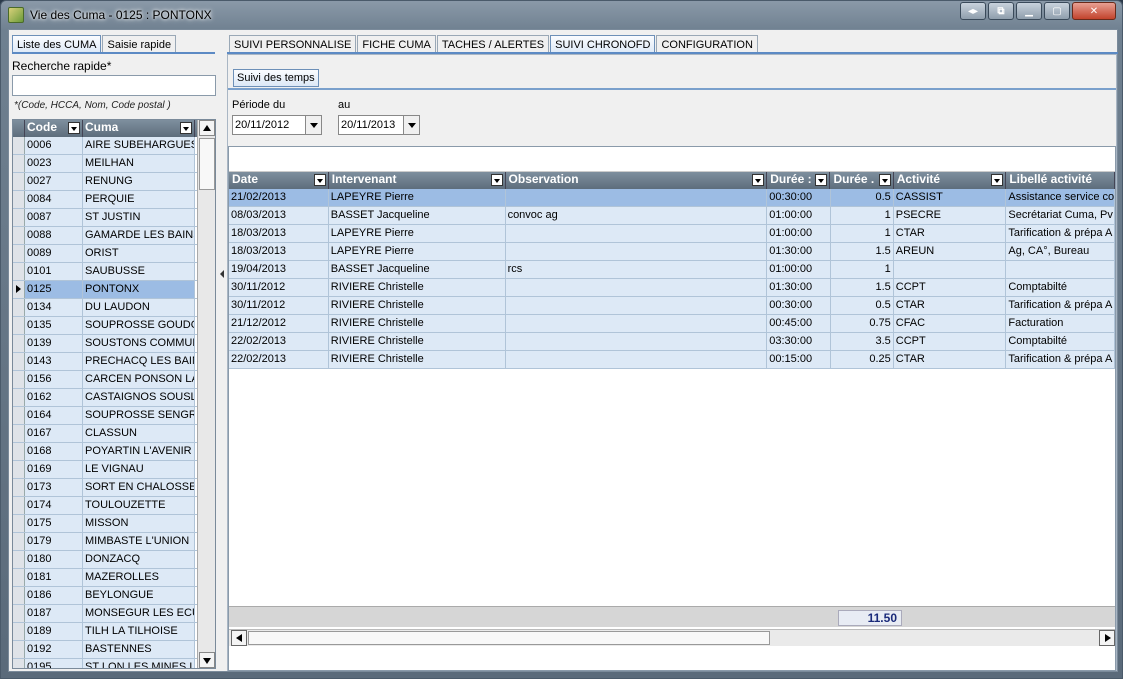 The height and width of the screenshot is (679, 1123). What do you see at coordinates (54, 505) in the screenshot?
I see `cuma-code-cell: 0174` at bounding box center [54, 505].